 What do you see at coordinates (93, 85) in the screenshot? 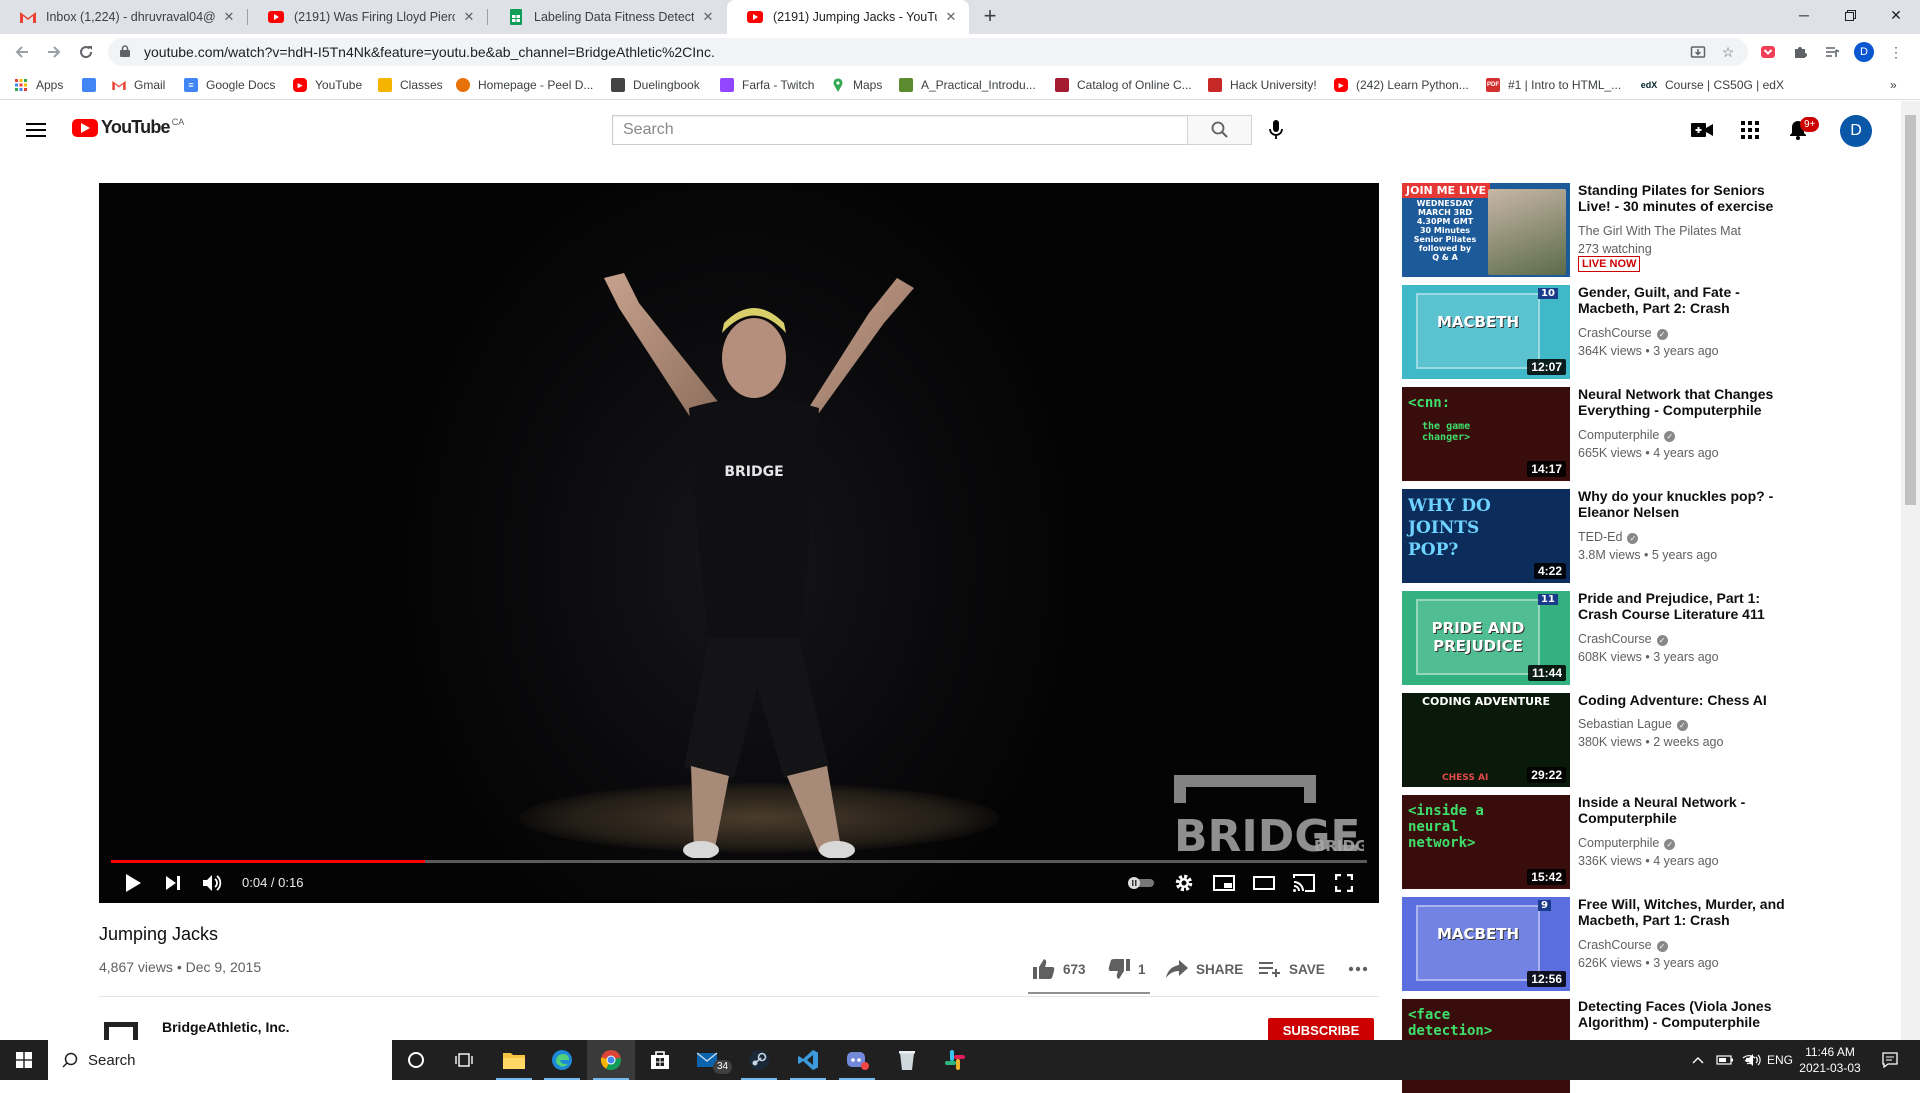
I see `bookmark-google-classroom` at bounding box center [93, 85].